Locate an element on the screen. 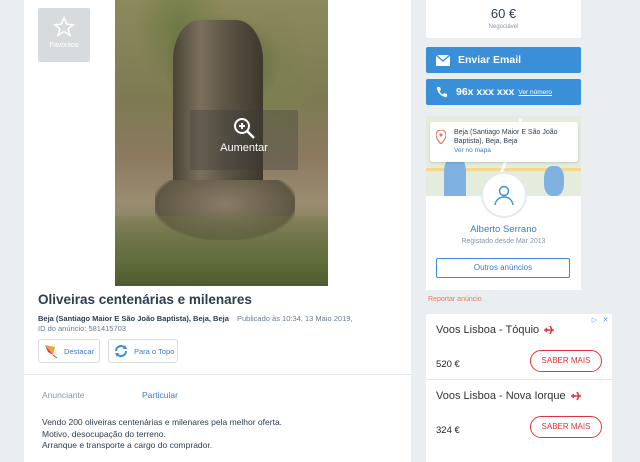 The width and height of the screenshot is (640, 462). phone-button: 96x xxx xxx Ver número is located at coordinates (503, 92).